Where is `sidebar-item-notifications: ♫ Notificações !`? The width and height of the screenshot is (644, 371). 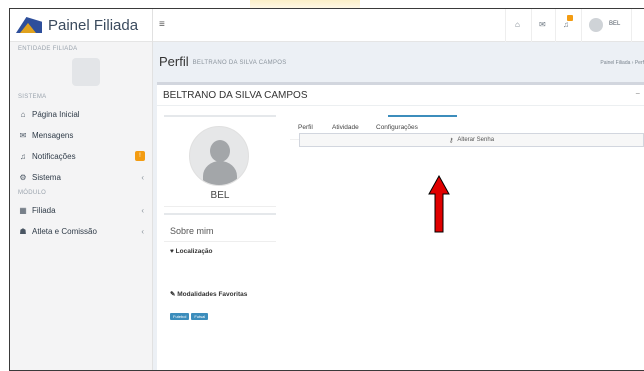 sidebar-item-notifications: ♫ Notificações ! is located at coordinates (81, 156).